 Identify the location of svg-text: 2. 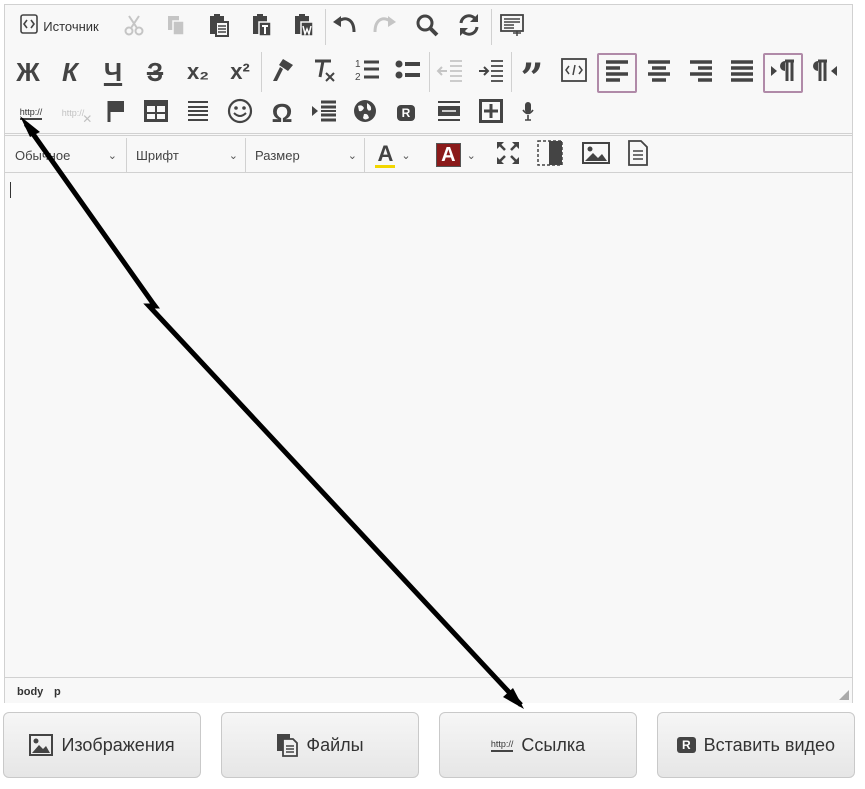
(358, 77).